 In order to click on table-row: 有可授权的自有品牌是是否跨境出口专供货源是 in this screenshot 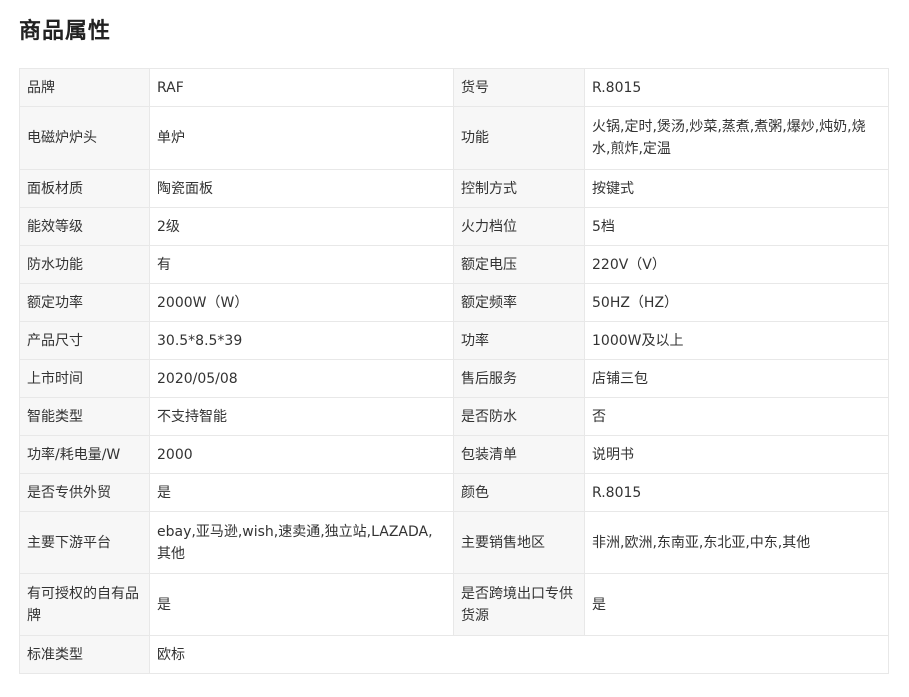, I will do `click(454, 604)`.